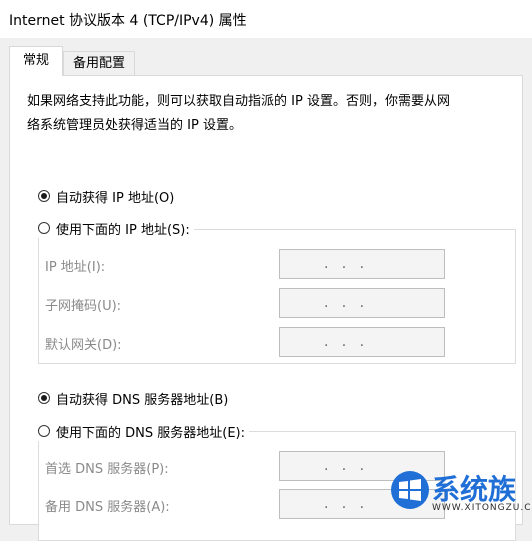 The height and width of the screenshot is (541, 532). I want to click on description-line-1: 如果网络支持此功能，则可以获取自动指派的 IP 设置。否则，你需要从网, so click(238, 101).